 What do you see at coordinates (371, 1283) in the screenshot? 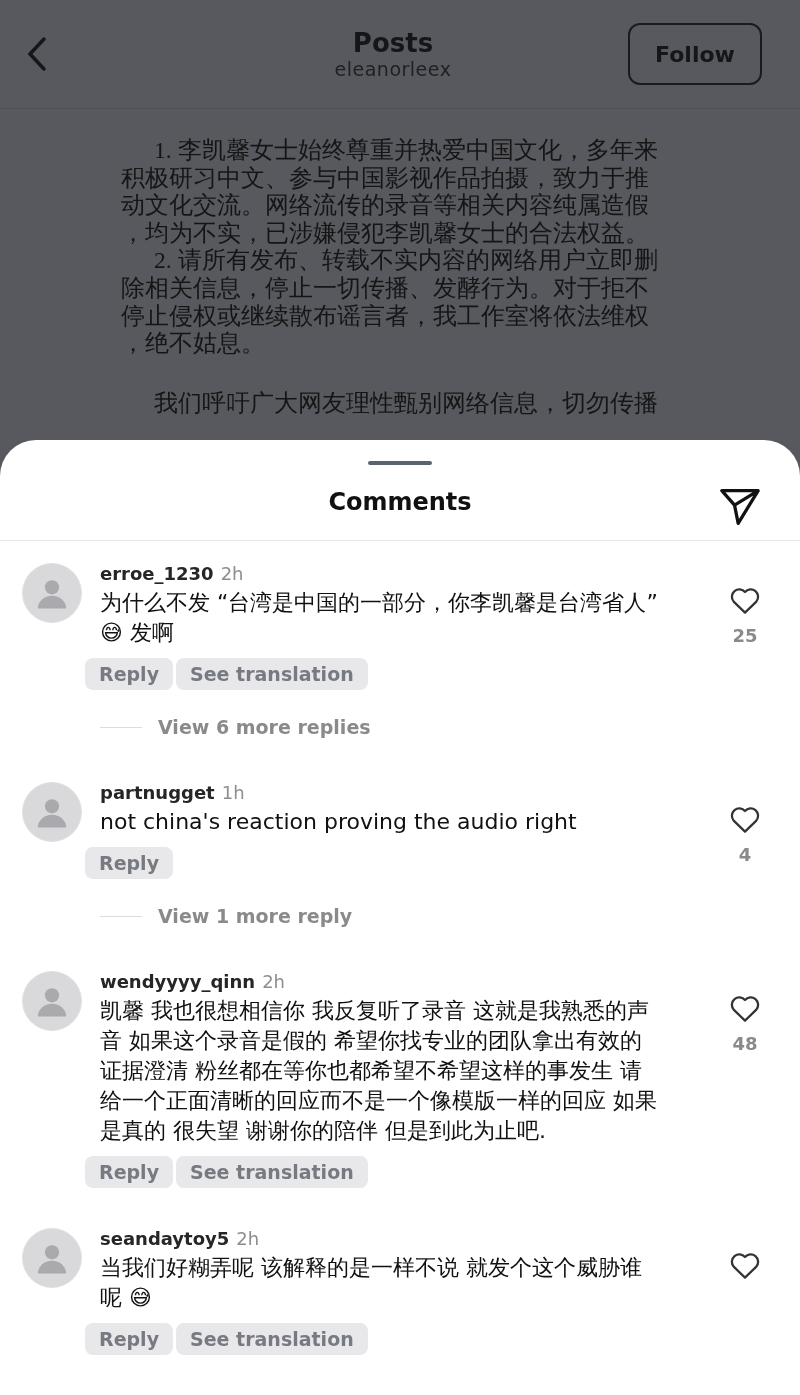
I see `comment-text: 当我们好糊弄呢 该解释的是一样不说 就发个这个威胁谁呢 😅` at bounding box center [371, 1283].